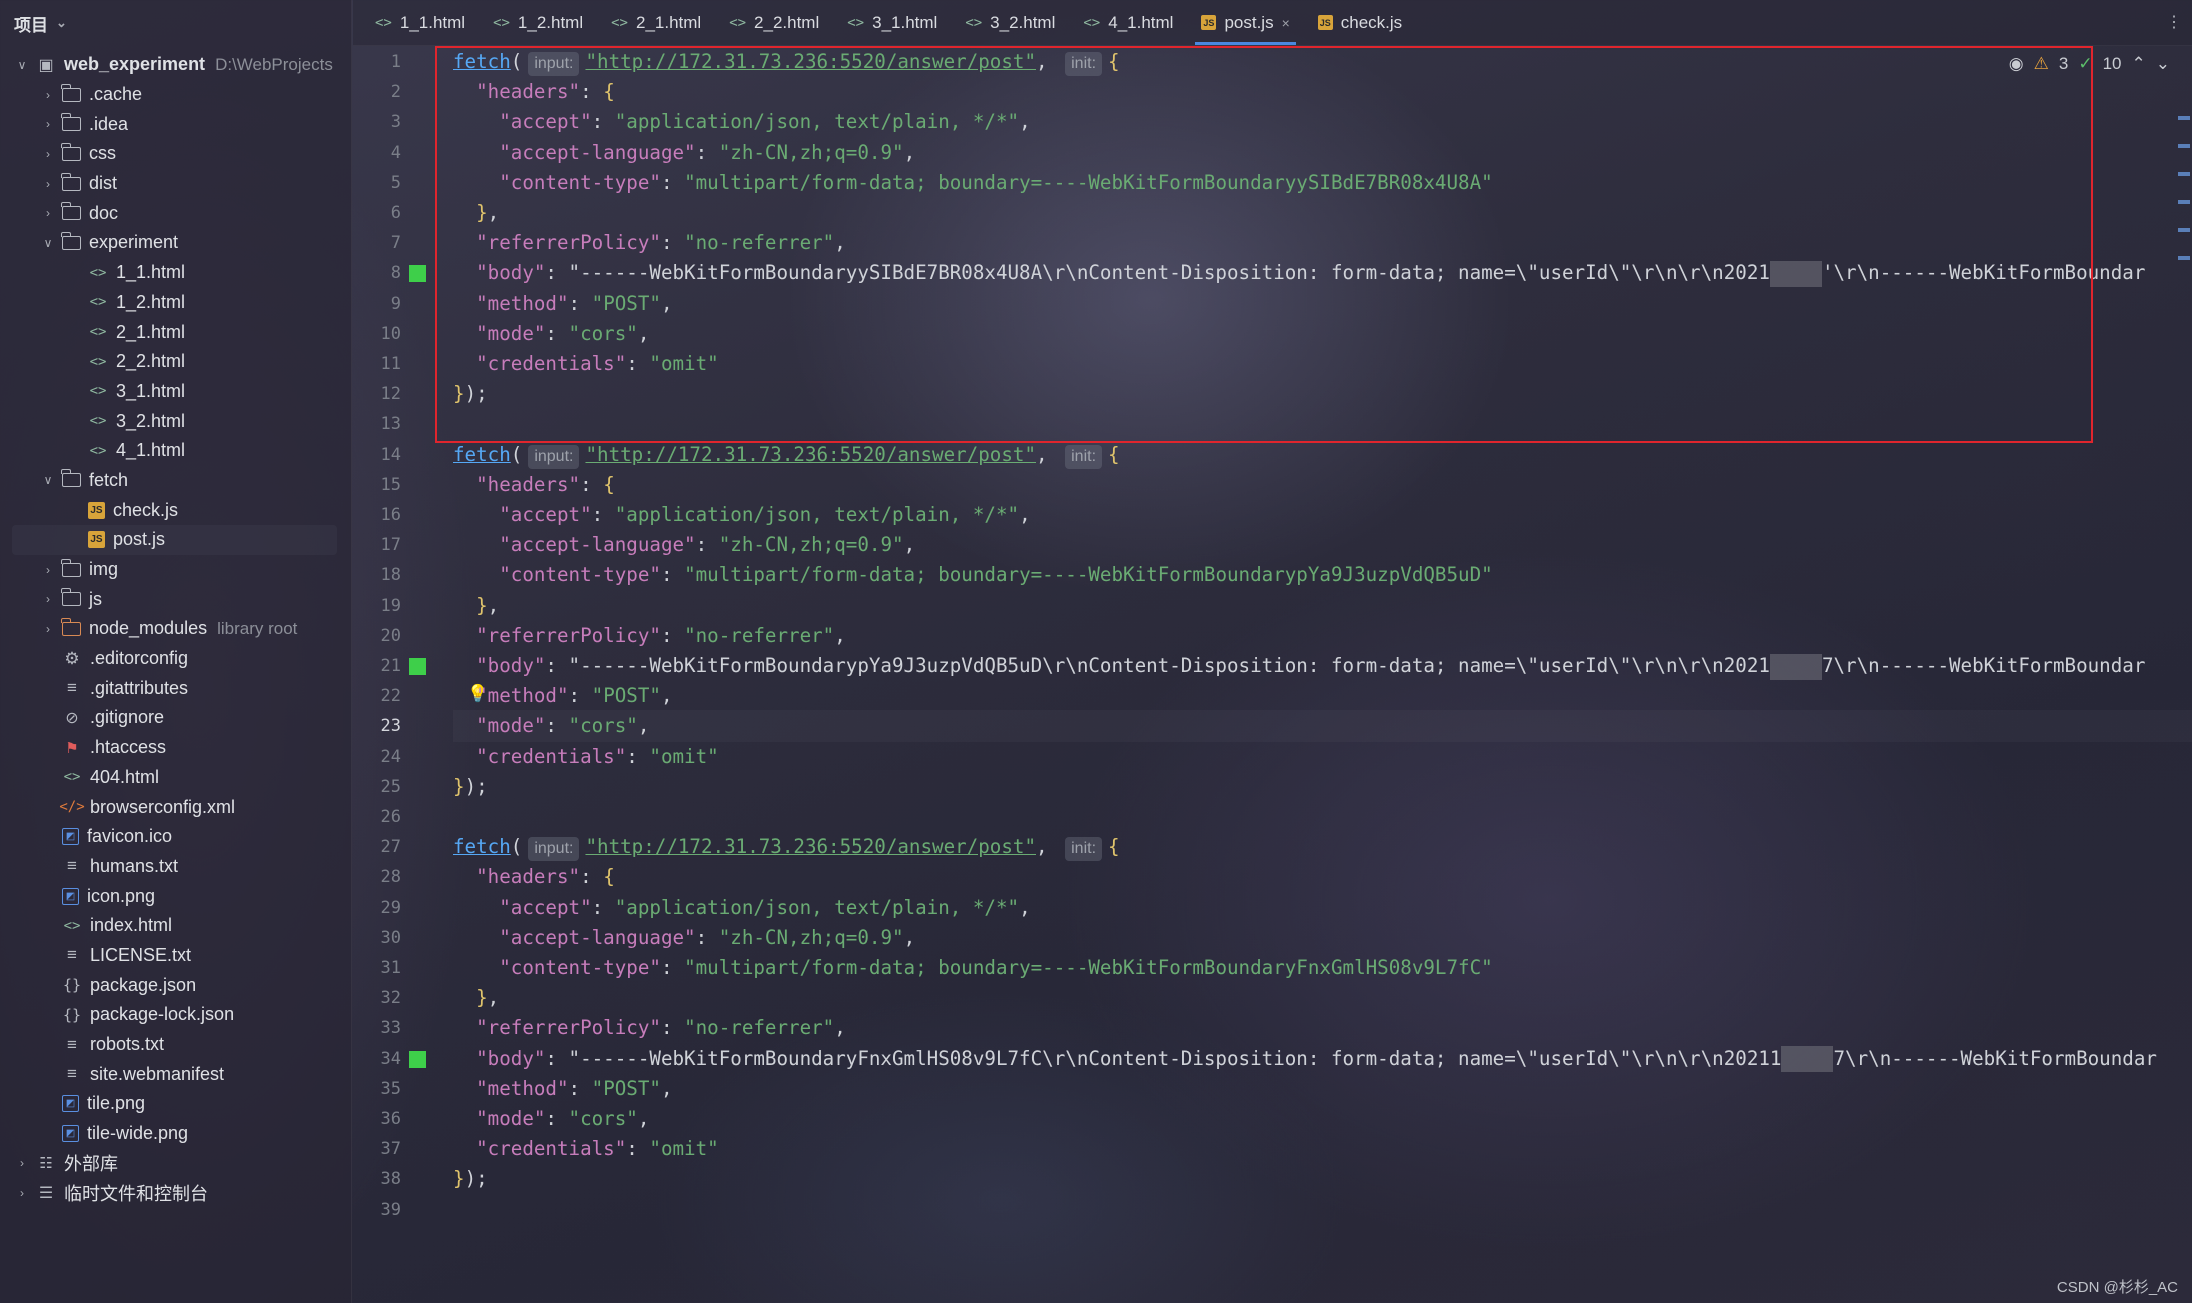 Image resolution: width=2192 pixels, height=1303 pixels. What do you see at coordinates (175, 1134) in the screenshot?
I see `tree-item: ›◩tile-wide.png` at bounding box center [175, 1134].